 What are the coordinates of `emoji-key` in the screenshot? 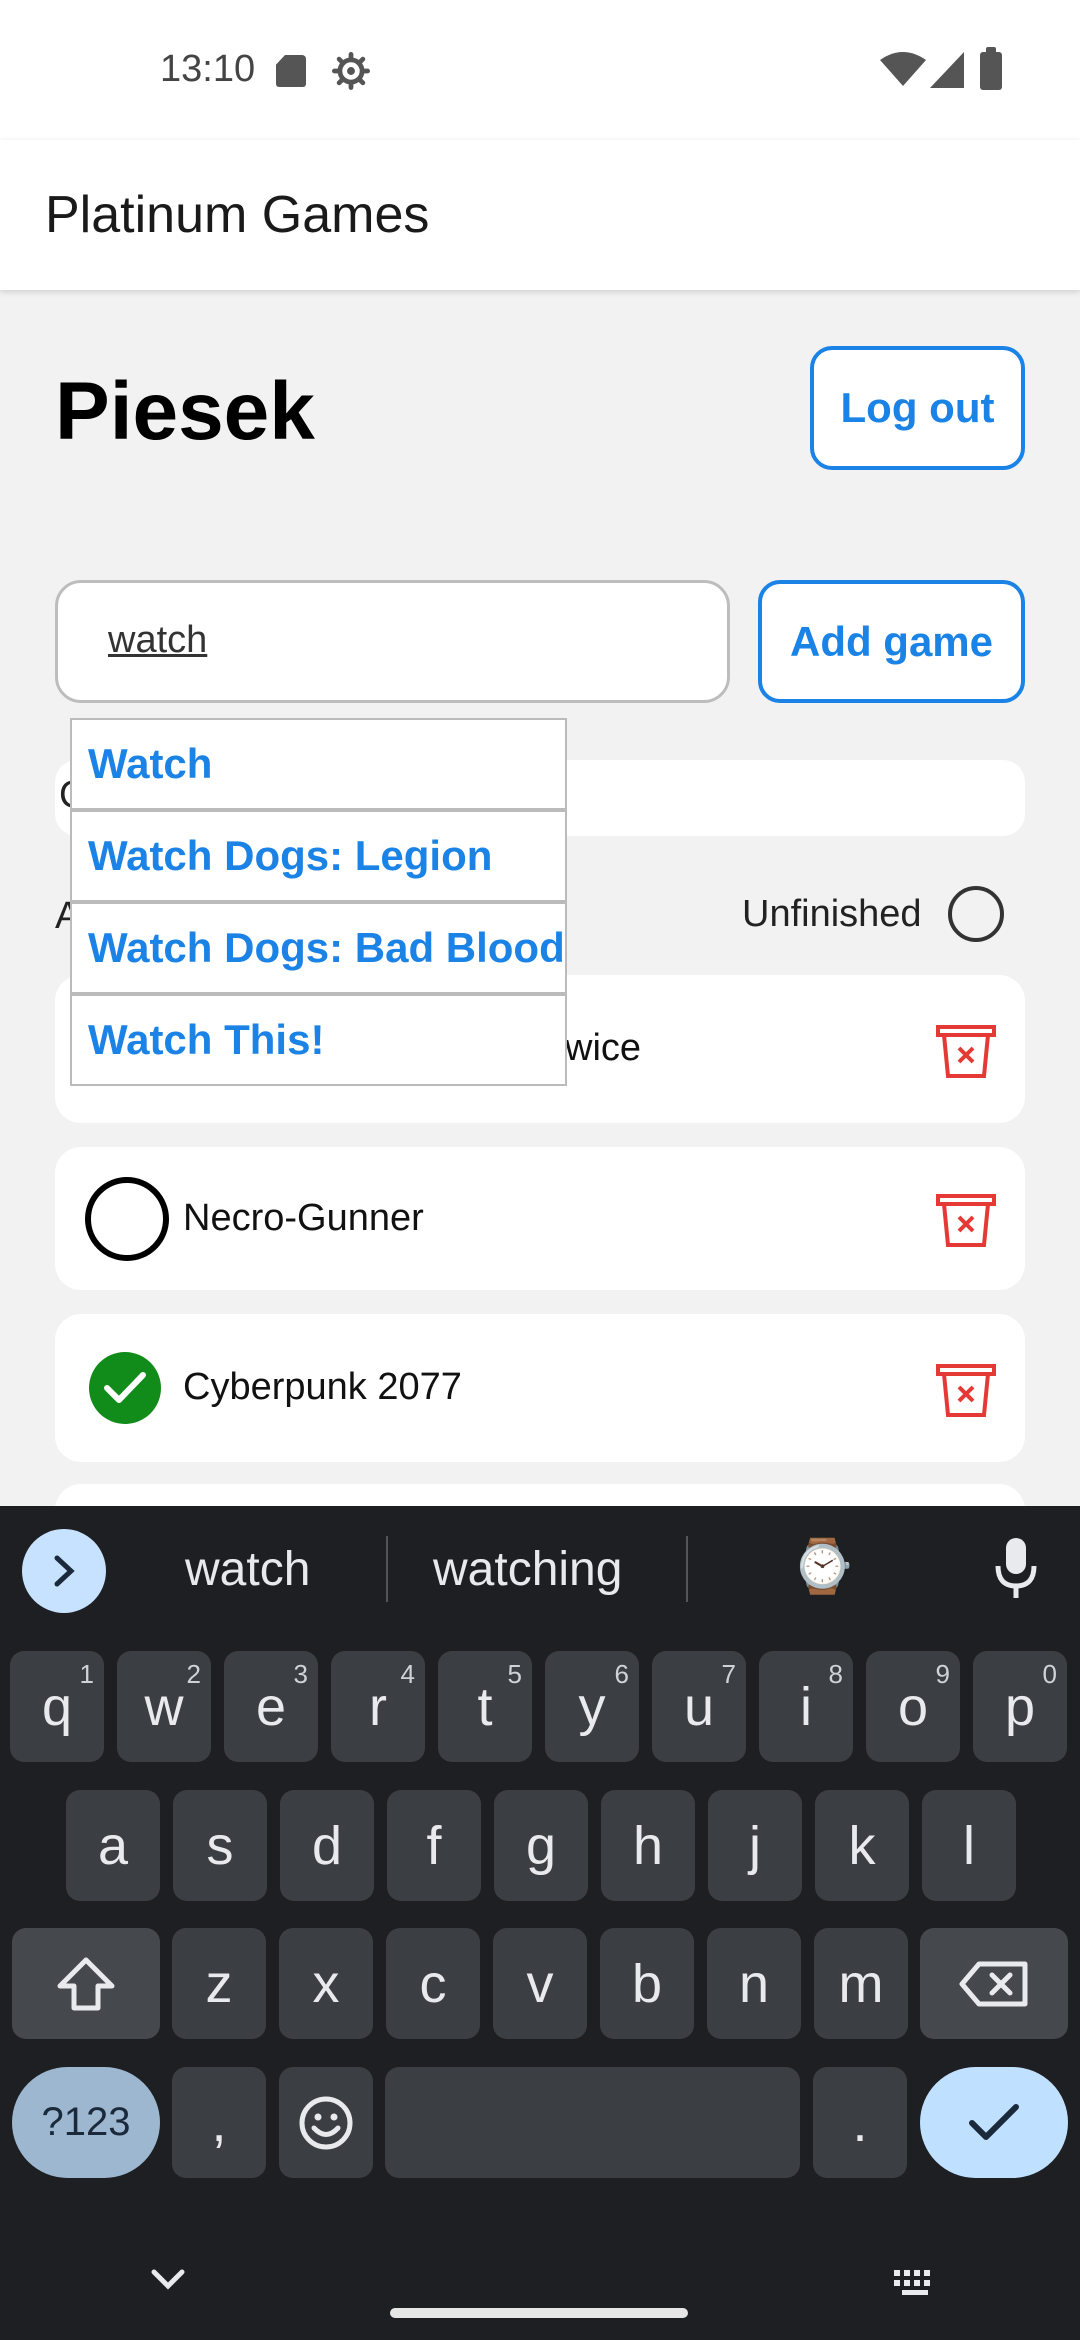 It's located at (326, 2122).